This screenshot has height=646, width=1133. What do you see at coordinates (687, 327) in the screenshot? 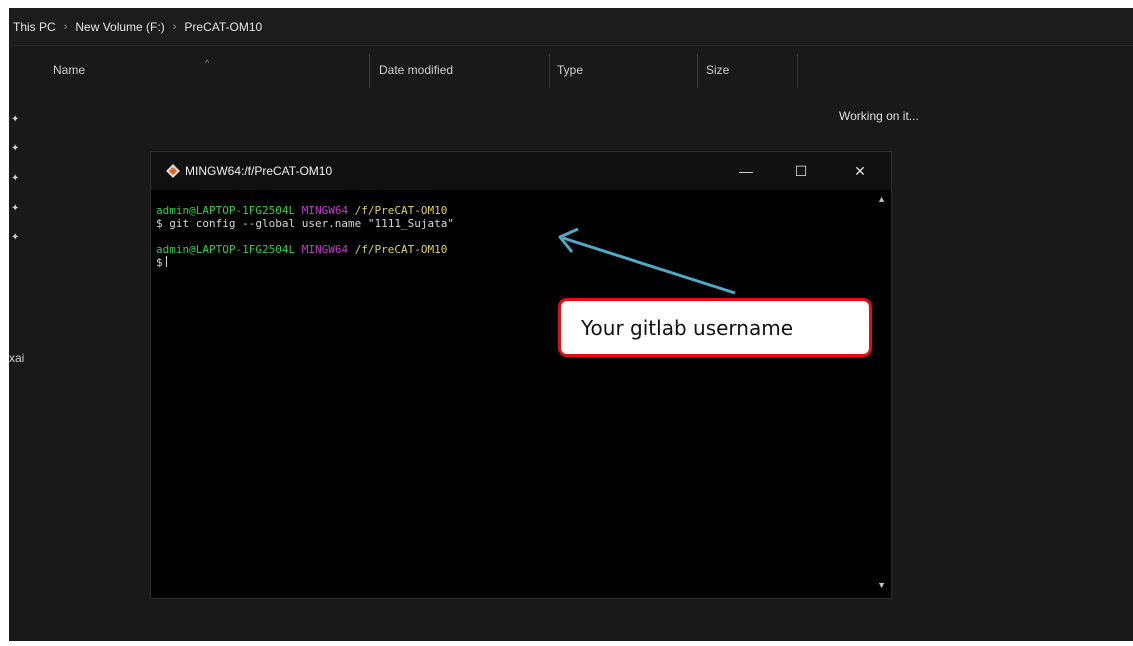
I see `callout-text: Your gitlab username` at bounding box center [687, 327].